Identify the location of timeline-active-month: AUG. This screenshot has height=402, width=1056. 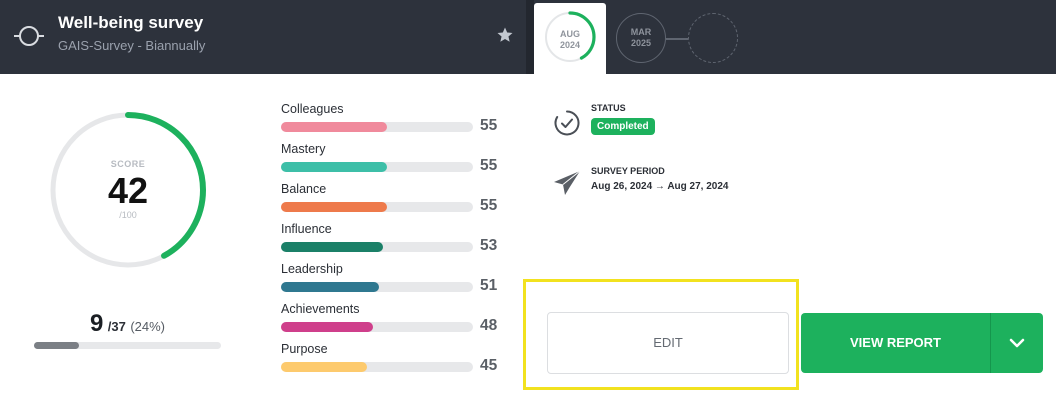
(570, 34).